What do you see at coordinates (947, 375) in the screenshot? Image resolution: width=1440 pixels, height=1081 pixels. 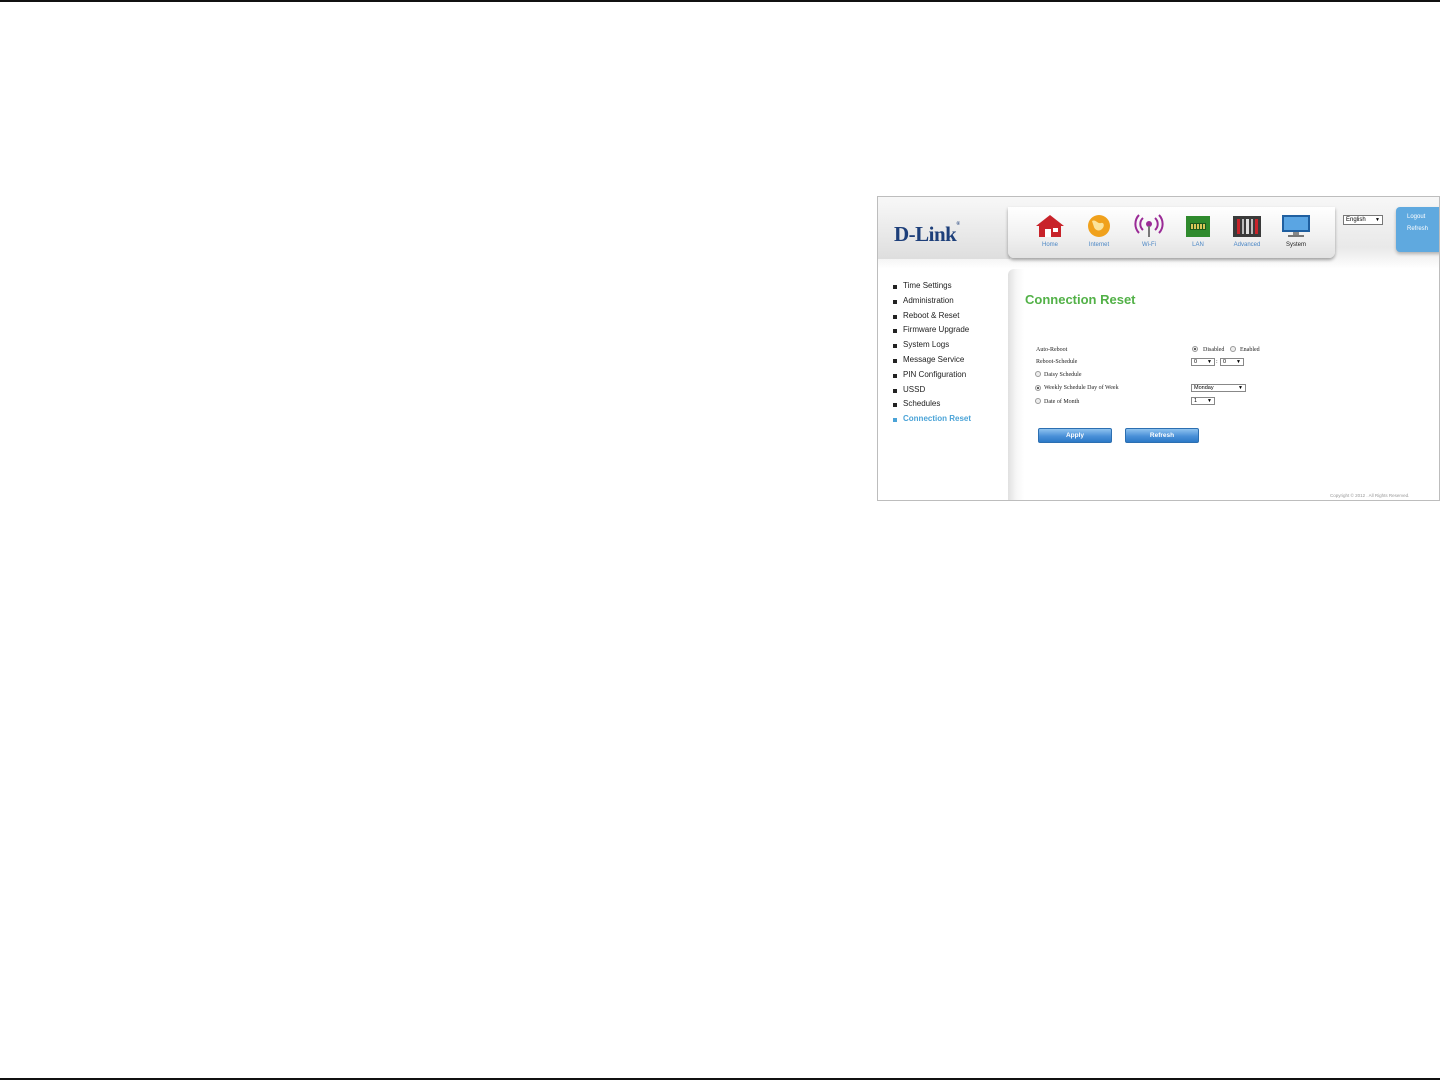 I see `sidebar-item-pin-configuration: PIN Configuration` at bounding box center [947, 375].